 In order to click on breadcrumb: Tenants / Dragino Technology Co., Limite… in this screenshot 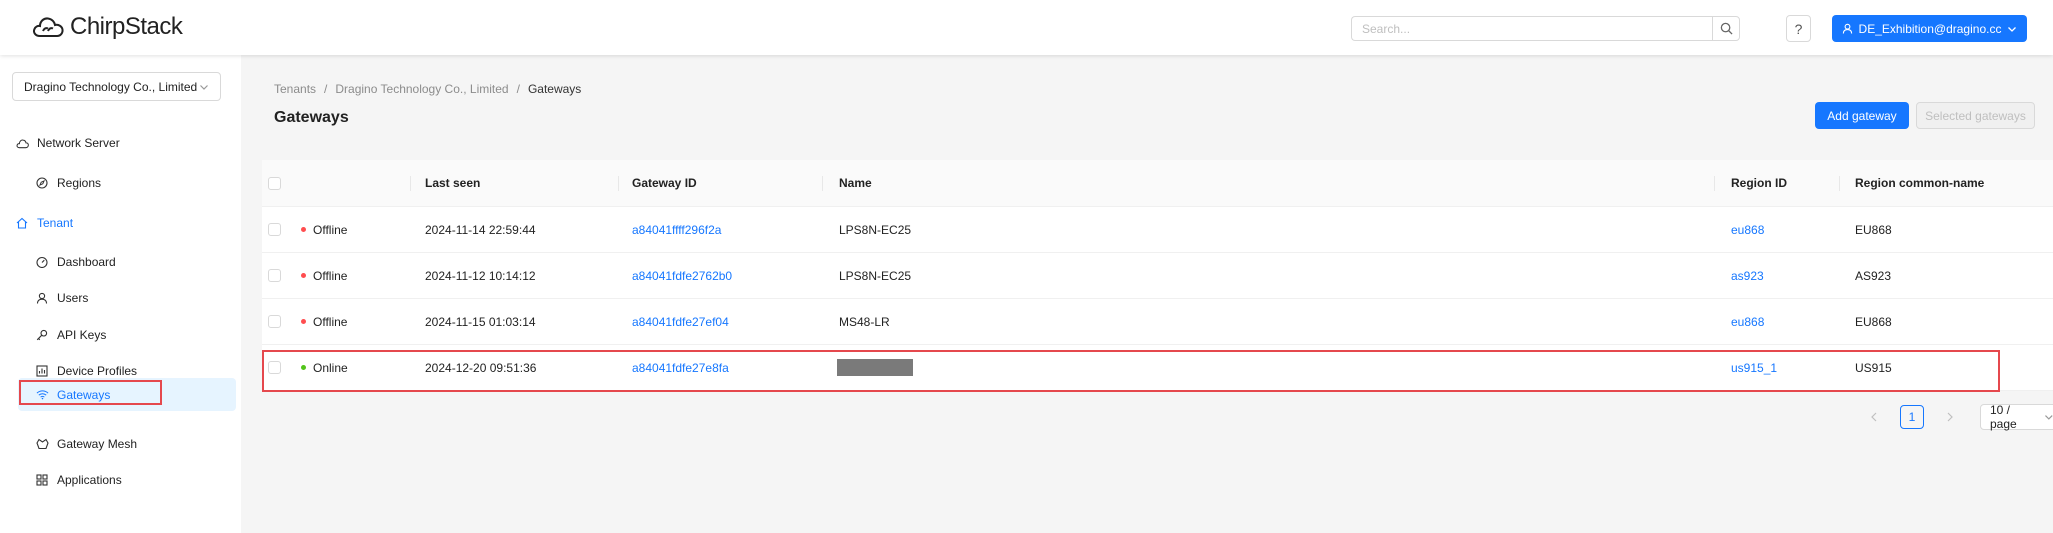, I will do `click(427, 89)`.